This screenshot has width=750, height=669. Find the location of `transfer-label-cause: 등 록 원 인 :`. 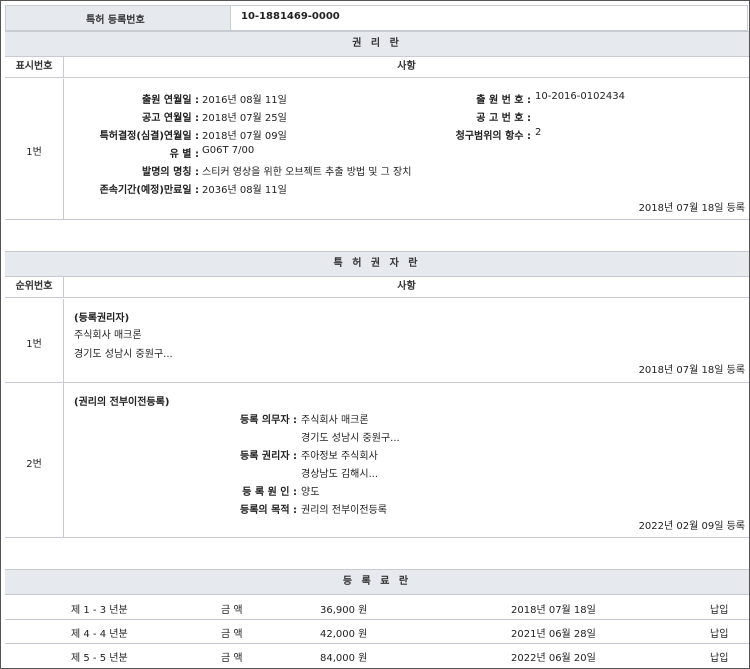

transfer-label-cause: 등 록 원 인 : is located at coordinates (269, 492).